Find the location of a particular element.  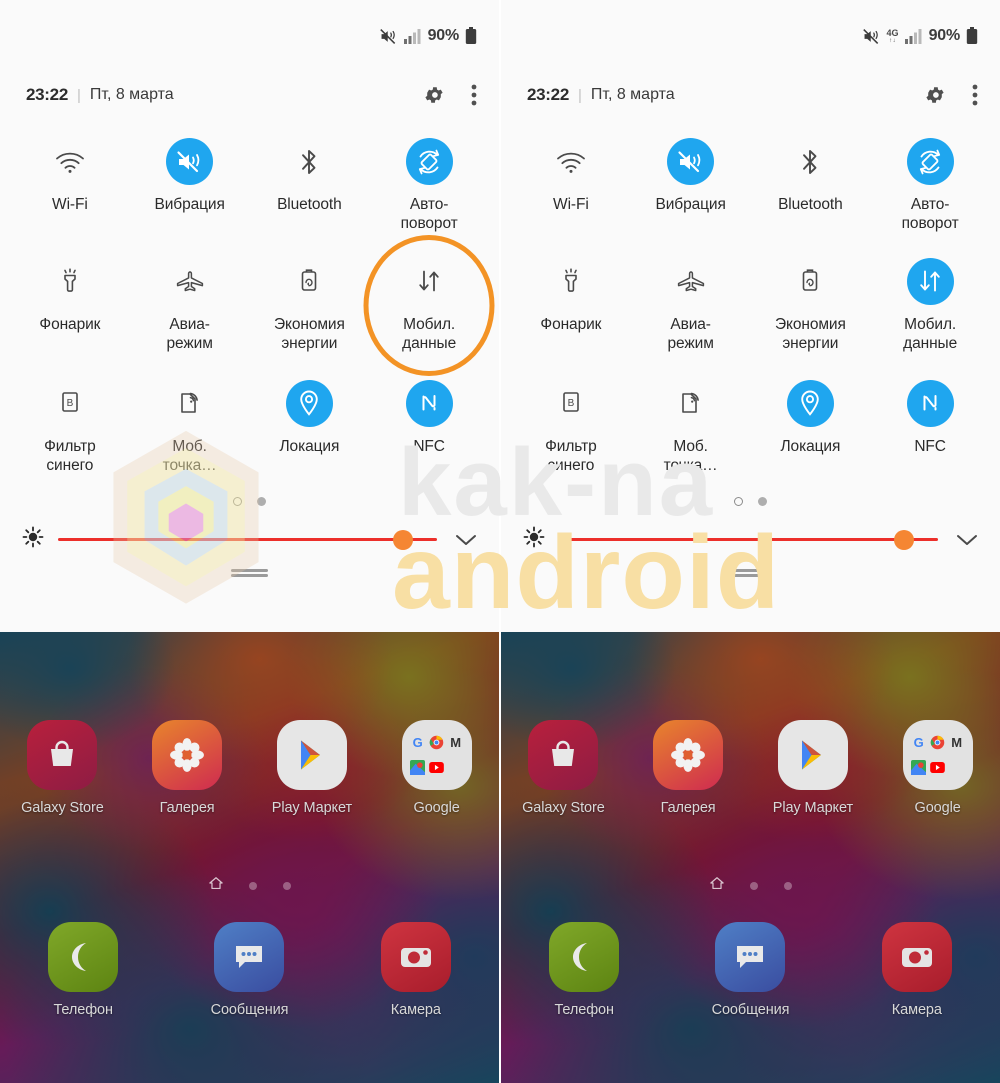

dock-row: Телефон Сообщения Камера is located at coordinates (249, 970).